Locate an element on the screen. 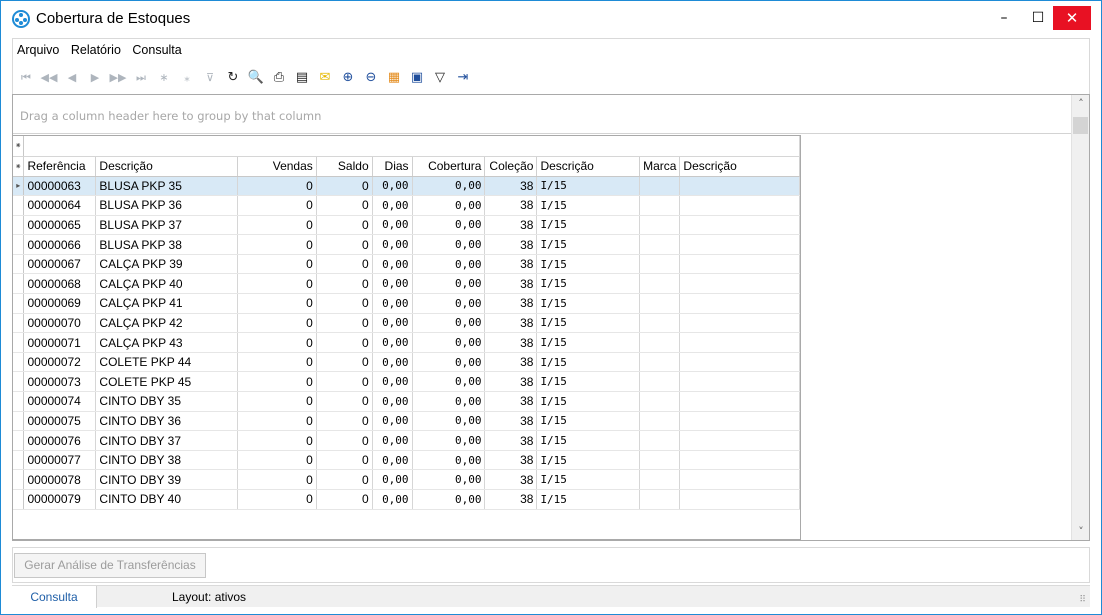 The width and height of the screenshot is (1102, 615). table-cell: CALÇA PKP 39 is located at coordinates (167, 264).